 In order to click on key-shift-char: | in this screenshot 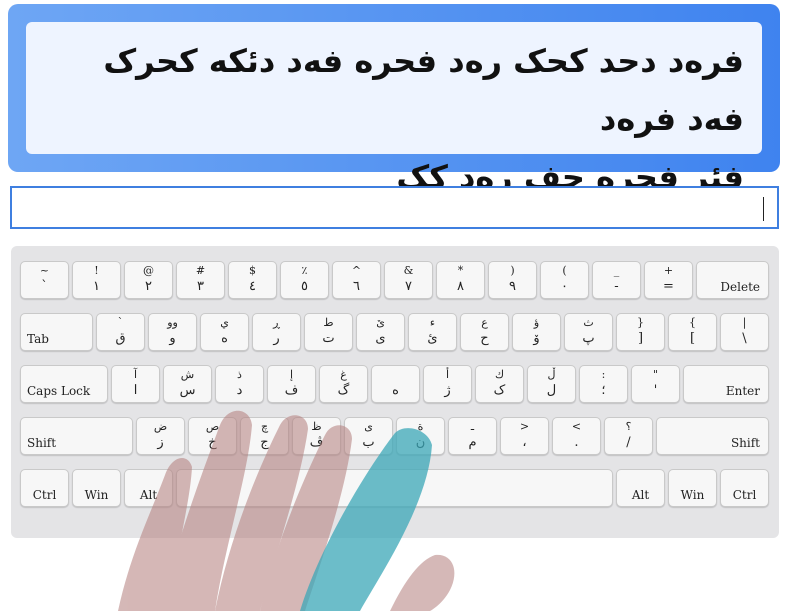, I will do `click(744, 322)`.